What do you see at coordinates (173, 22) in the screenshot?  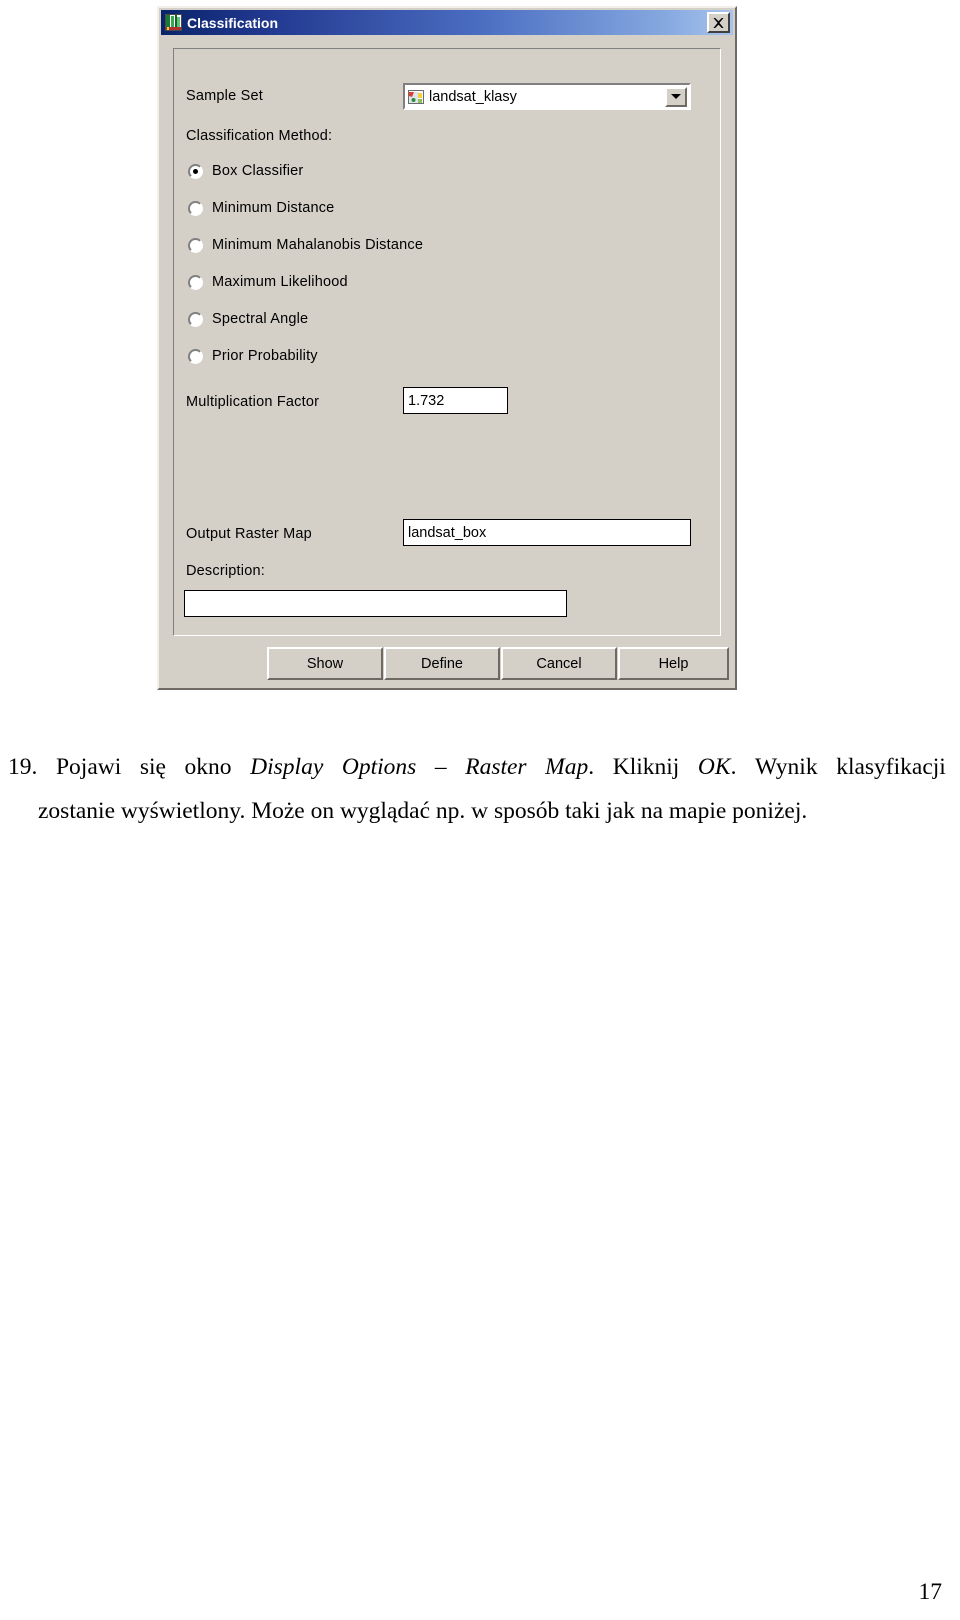 I see `classification-app-icon` at bounding box center [173, 22].